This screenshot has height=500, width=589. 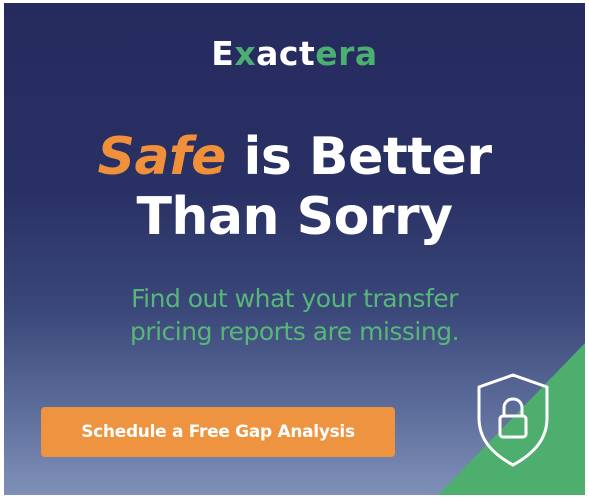 I want to click on logo-letter-e: E, so click(x=223, y=53).